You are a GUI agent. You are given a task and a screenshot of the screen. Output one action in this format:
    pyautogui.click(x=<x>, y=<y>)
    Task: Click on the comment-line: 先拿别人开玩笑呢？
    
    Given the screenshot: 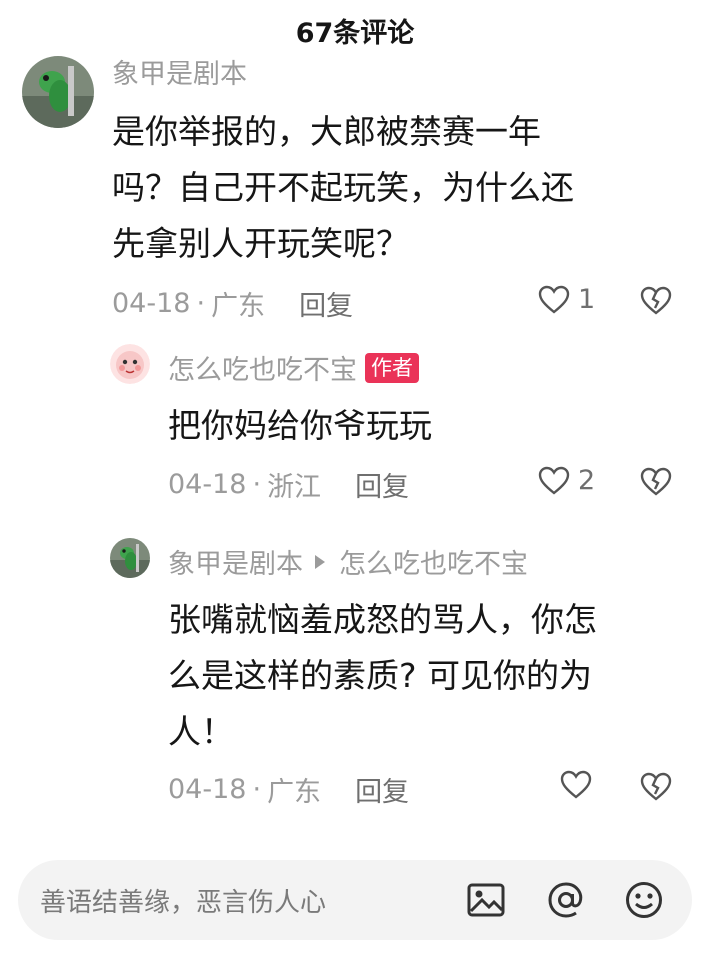 What is the action you would take?
    pyautogui.click(x=260, y=243)
    